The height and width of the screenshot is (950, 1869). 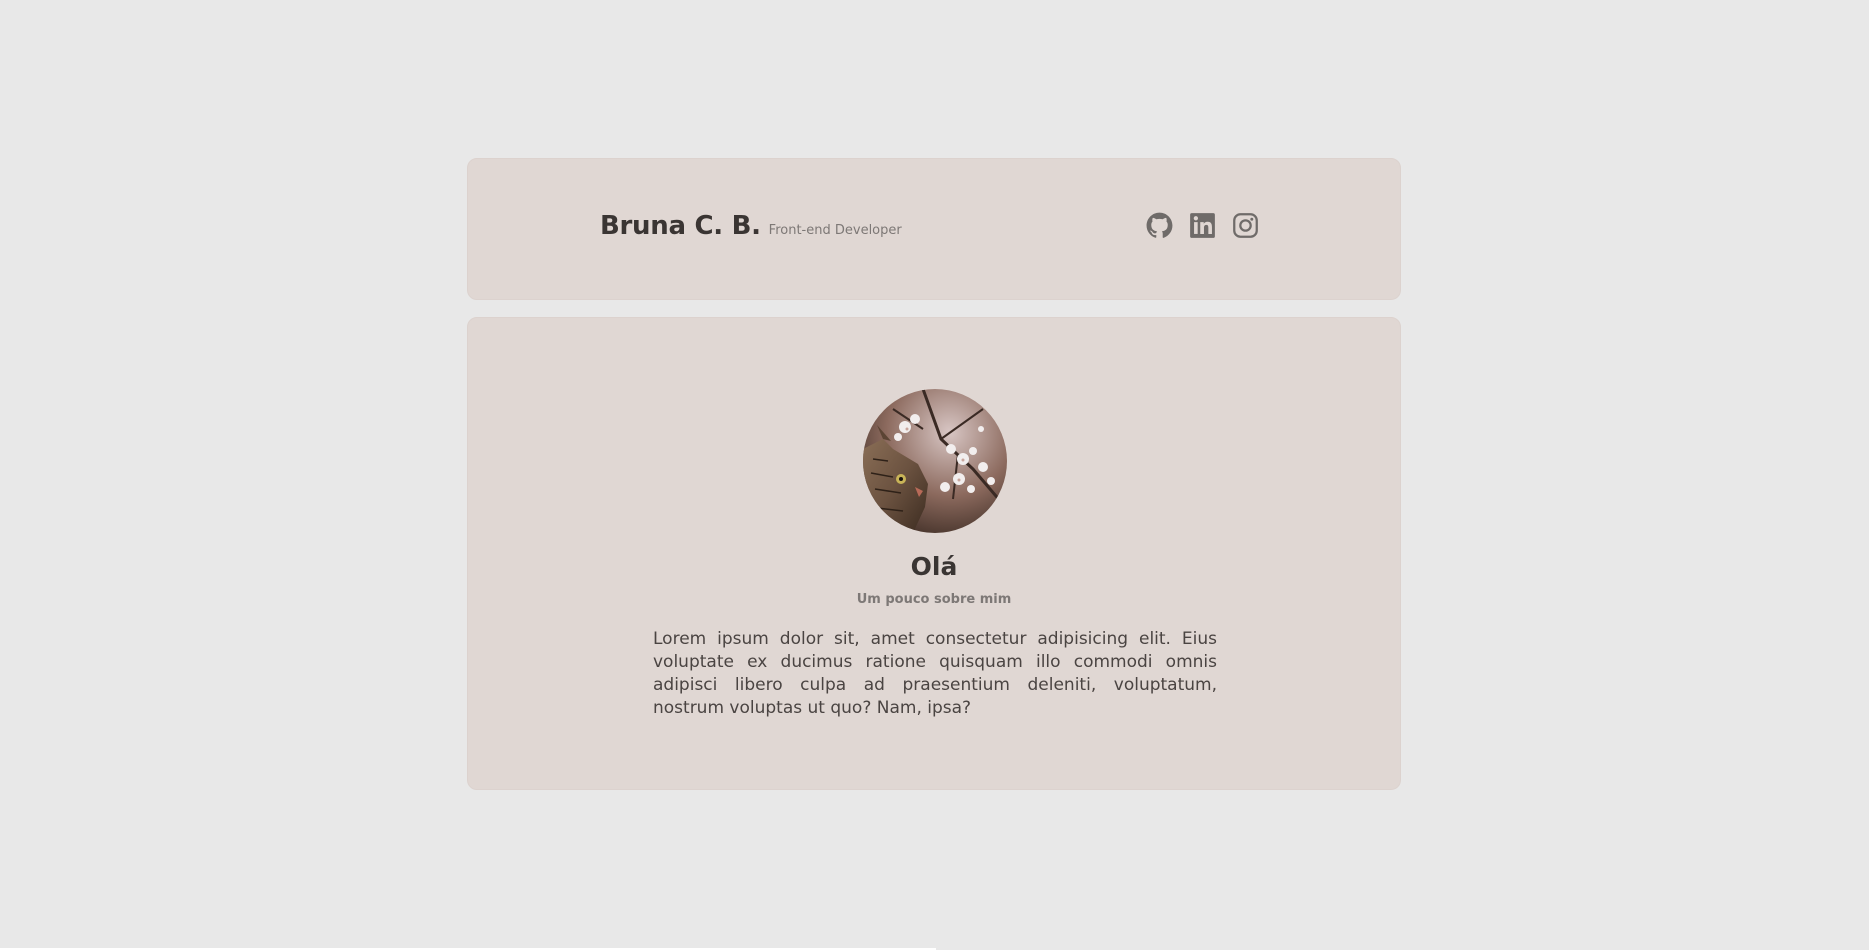 What do you see at coordinates (1245, 225) in the screenshot?
I see `instagram-icon` at bounding box center [1245, 225].